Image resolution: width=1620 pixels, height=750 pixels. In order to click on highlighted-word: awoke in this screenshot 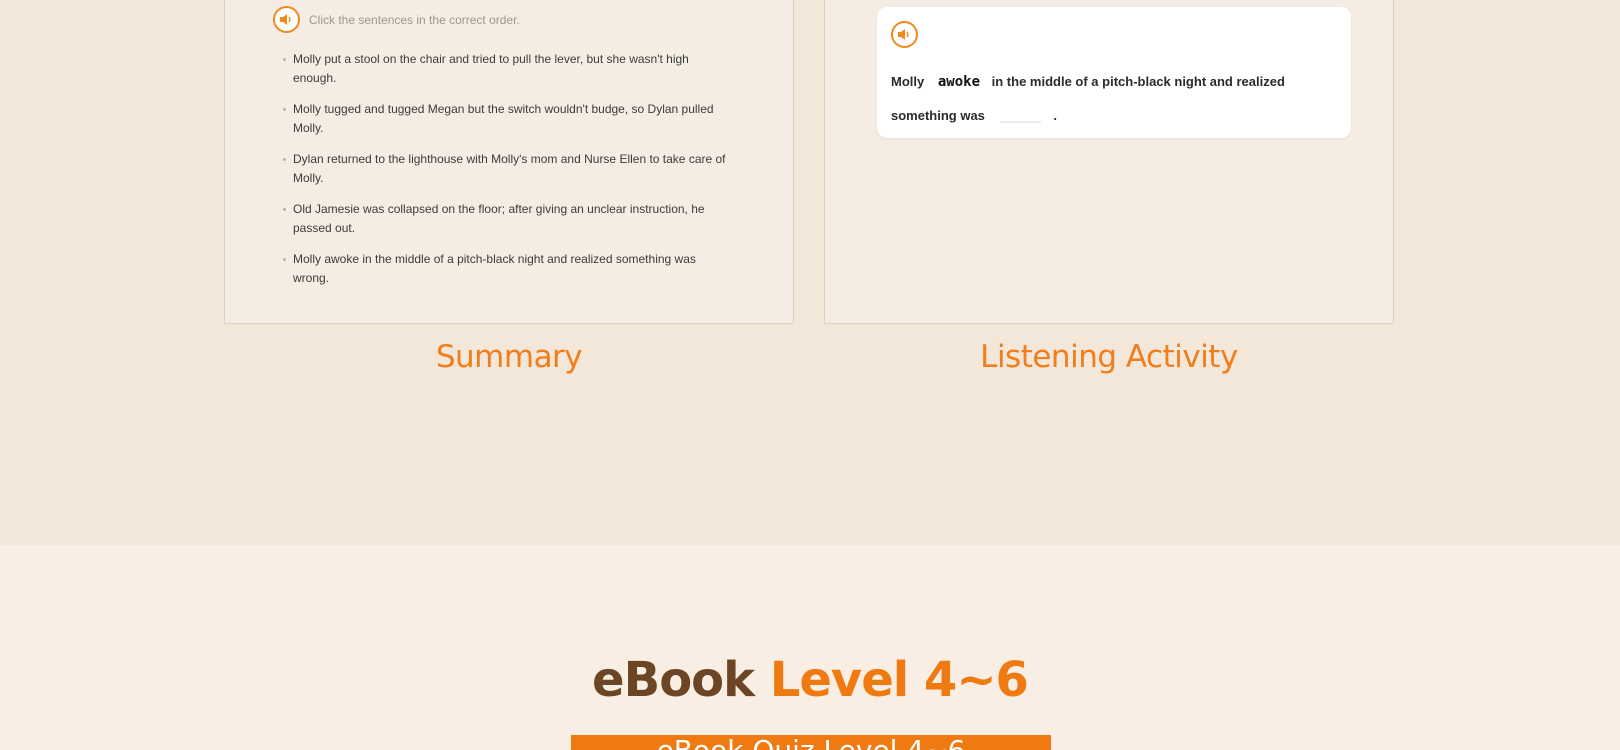, I will do `click(959, 82)`.